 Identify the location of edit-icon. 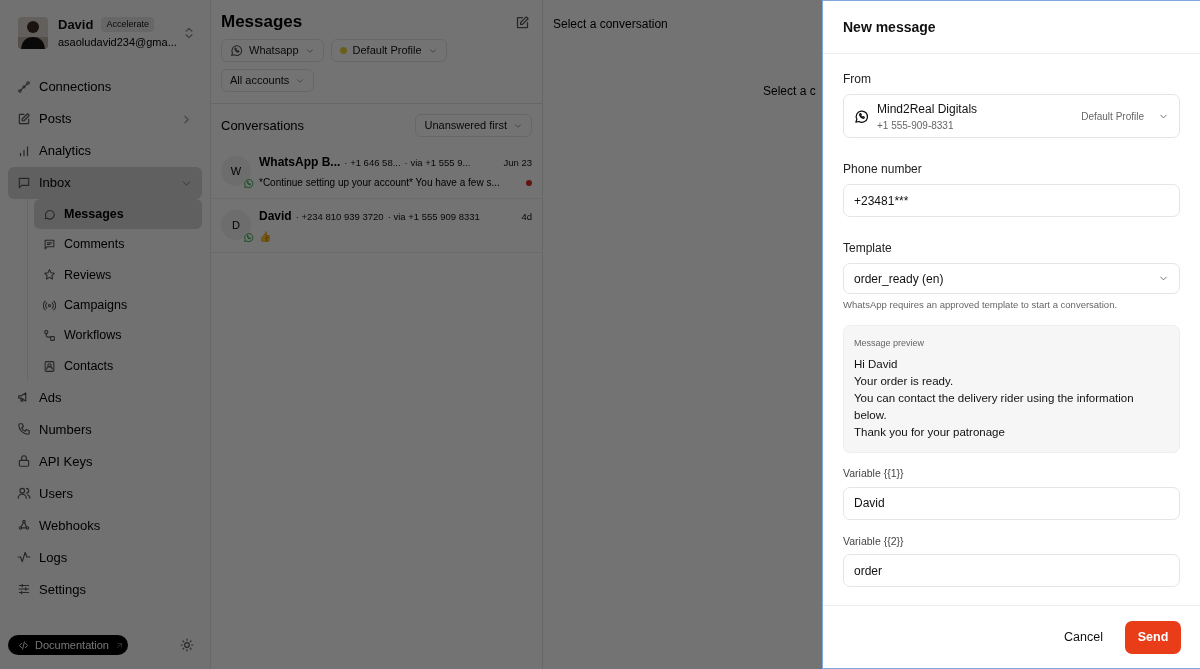
(24, 119).